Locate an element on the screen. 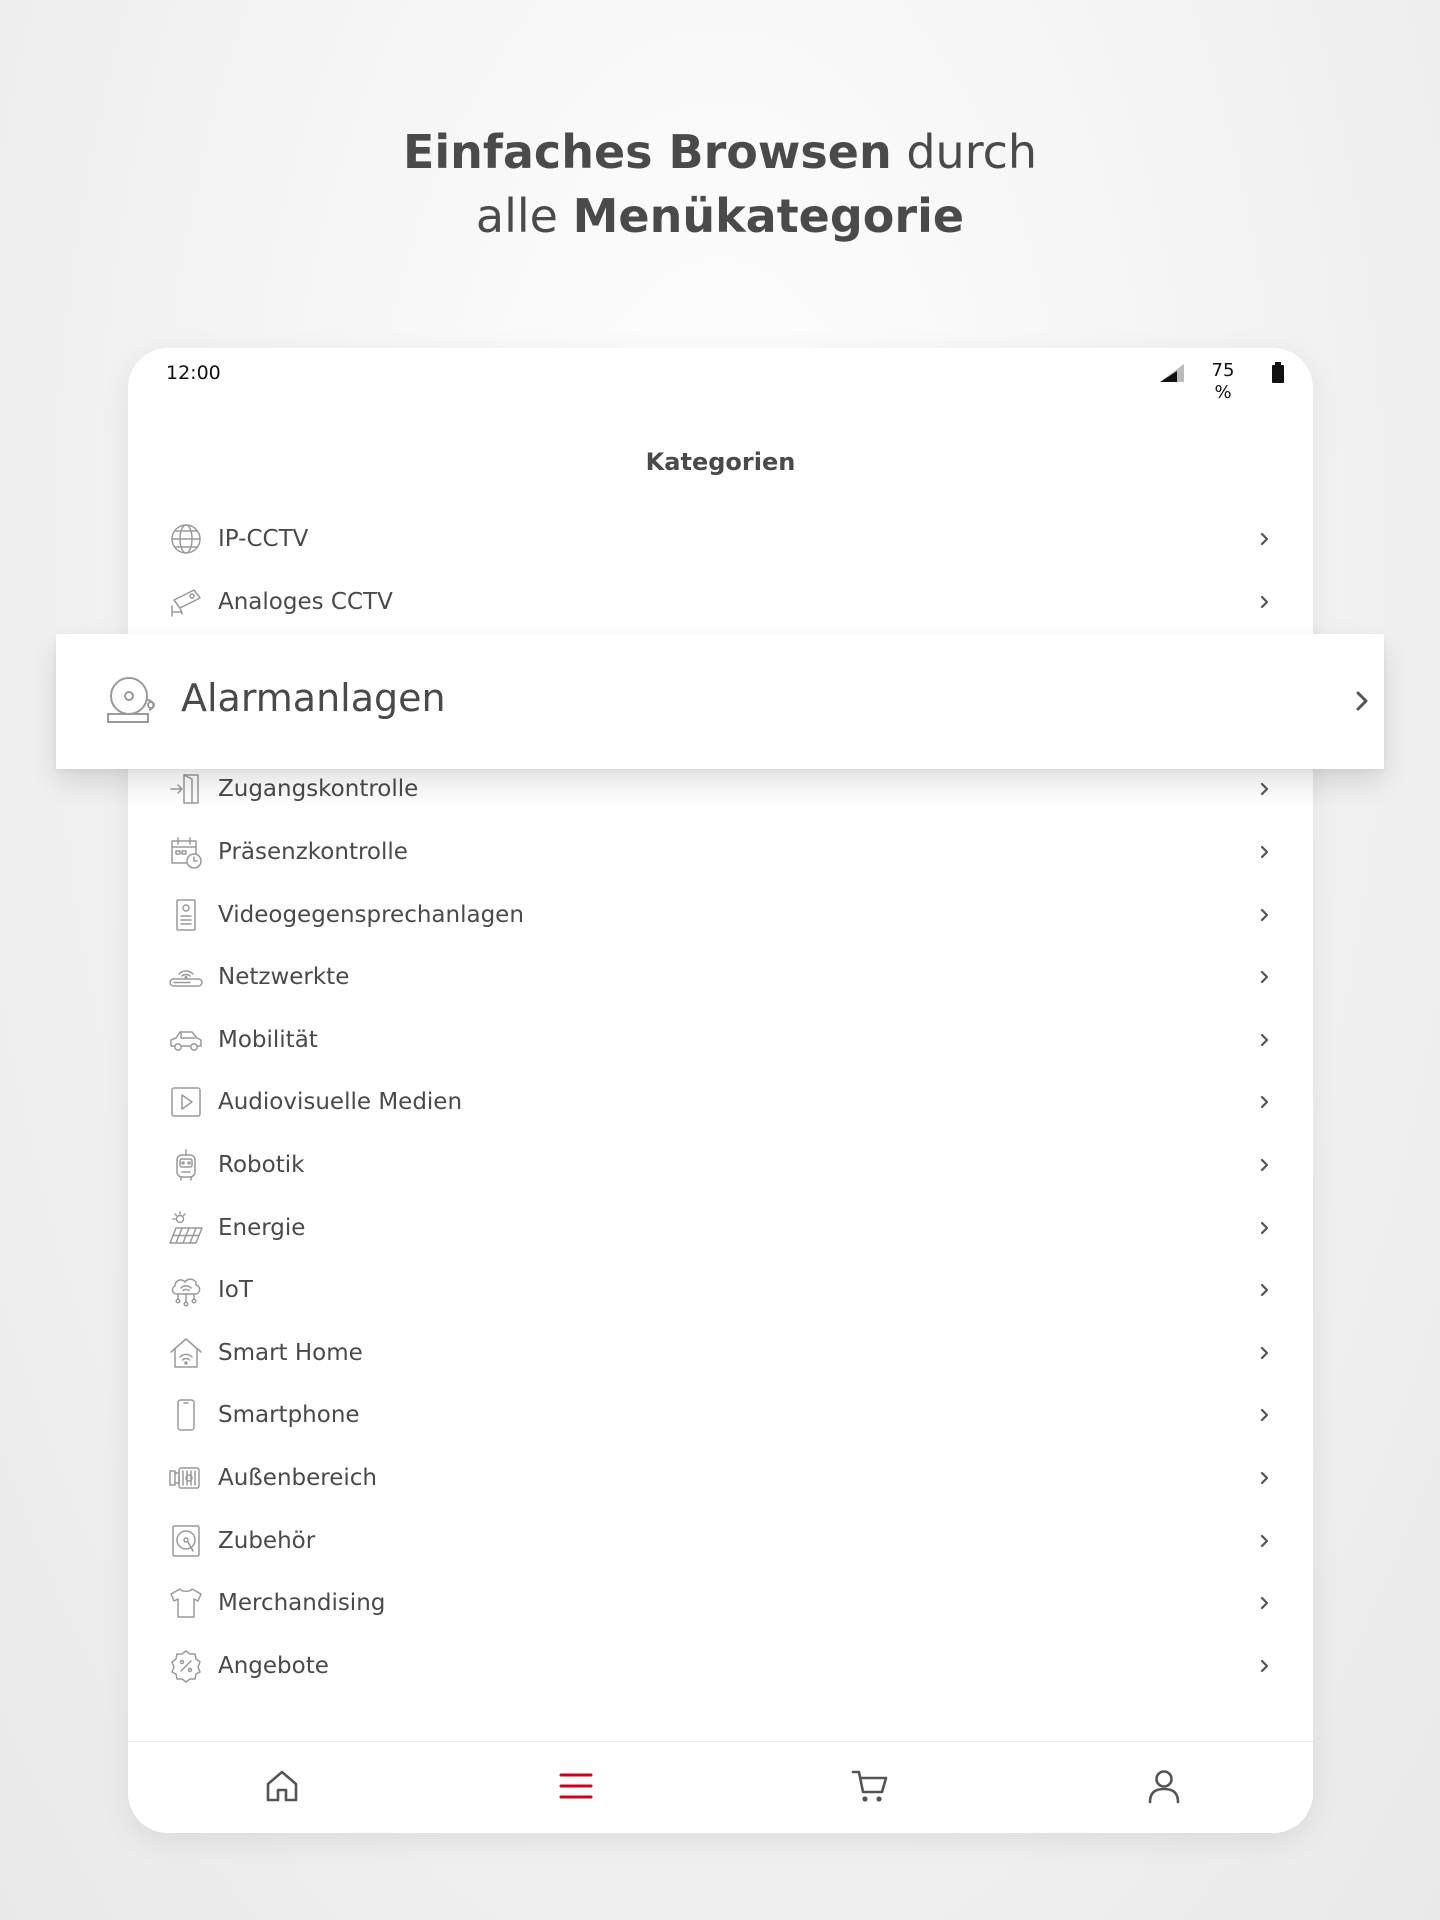  category-label: Videogegensprechanlagen is located at coordinates (371, 914).